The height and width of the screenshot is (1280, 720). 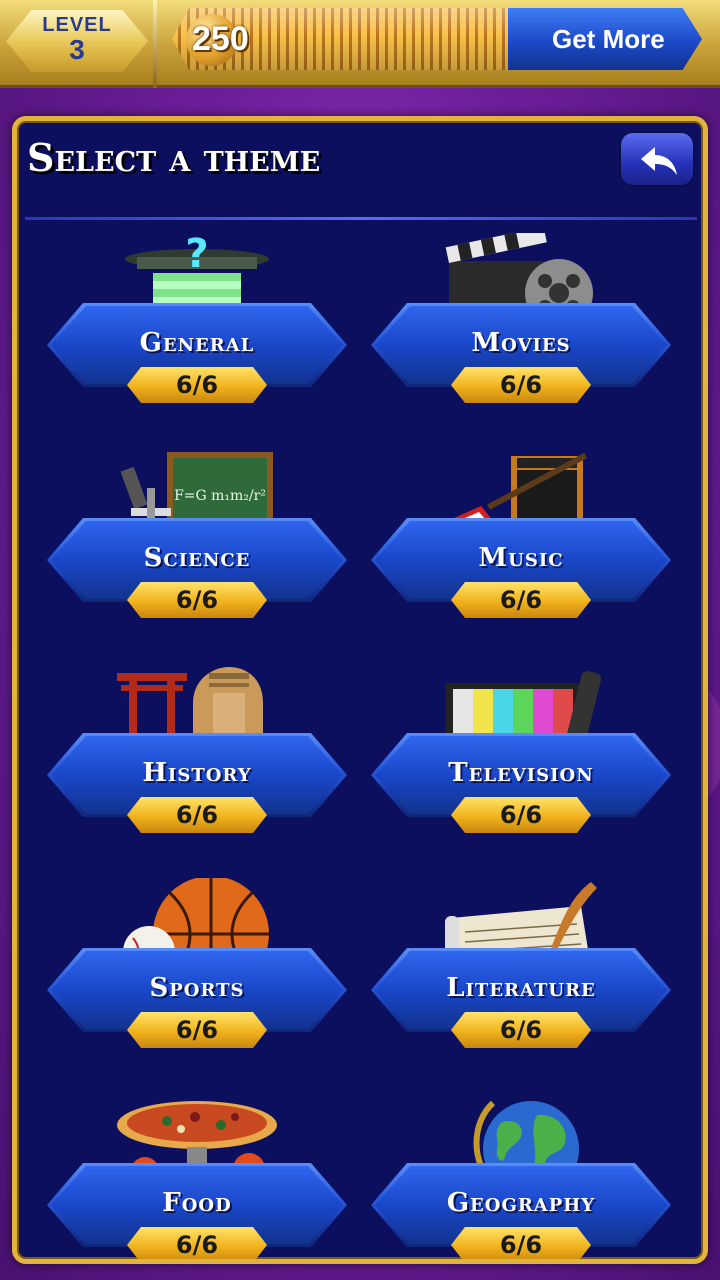 What do you see at coordinates (197, 548) in the screenshot?
I see `theme-science: F=G m₁m₂/r² Science 6/6` at bounding box center [197, 548].